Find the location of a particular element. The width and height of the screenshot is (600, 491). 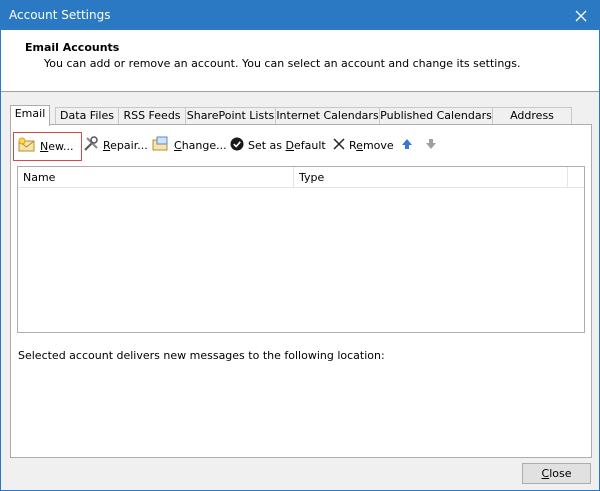

tab-internet-calendars-label: Internet Calendars is located at coordinates (327, 115).